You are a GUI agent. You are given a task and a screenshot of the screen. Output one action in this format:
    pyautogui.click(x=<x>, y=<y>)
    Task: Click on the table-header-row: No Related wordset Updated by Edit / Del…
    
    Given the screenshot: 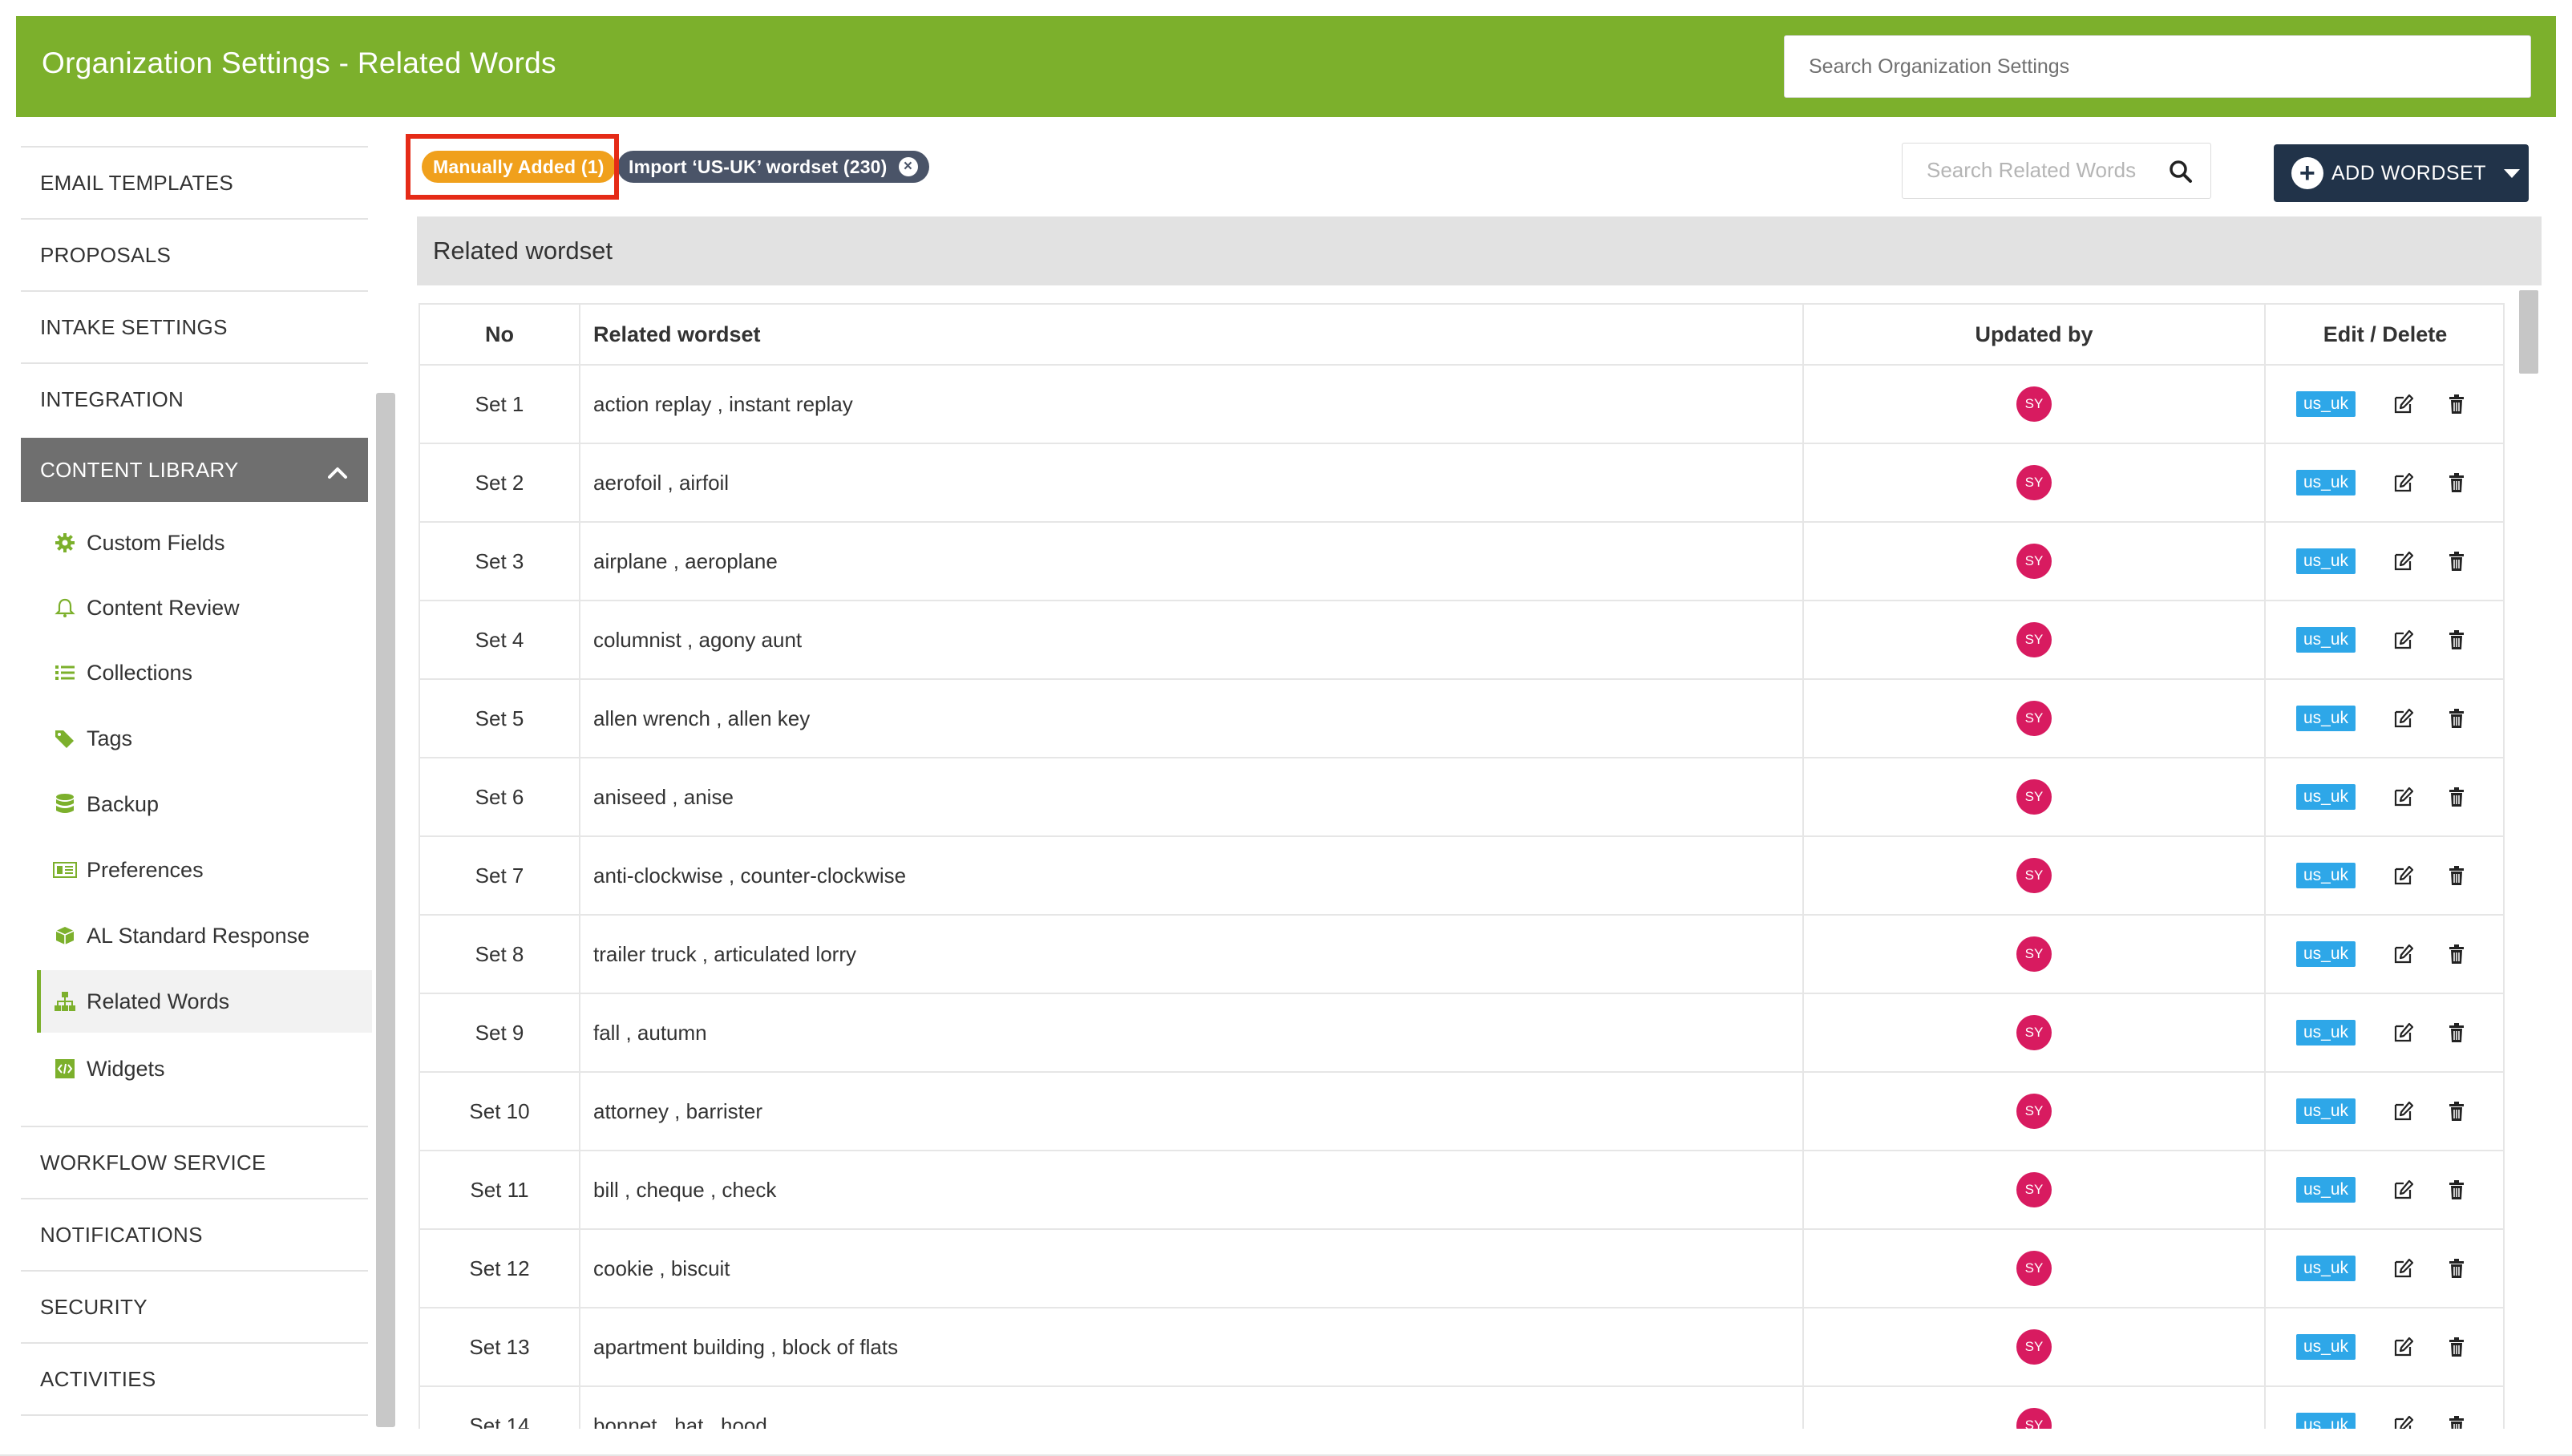 What is the action you would take?
    pyautogui.click(x=1461, y=335)
    